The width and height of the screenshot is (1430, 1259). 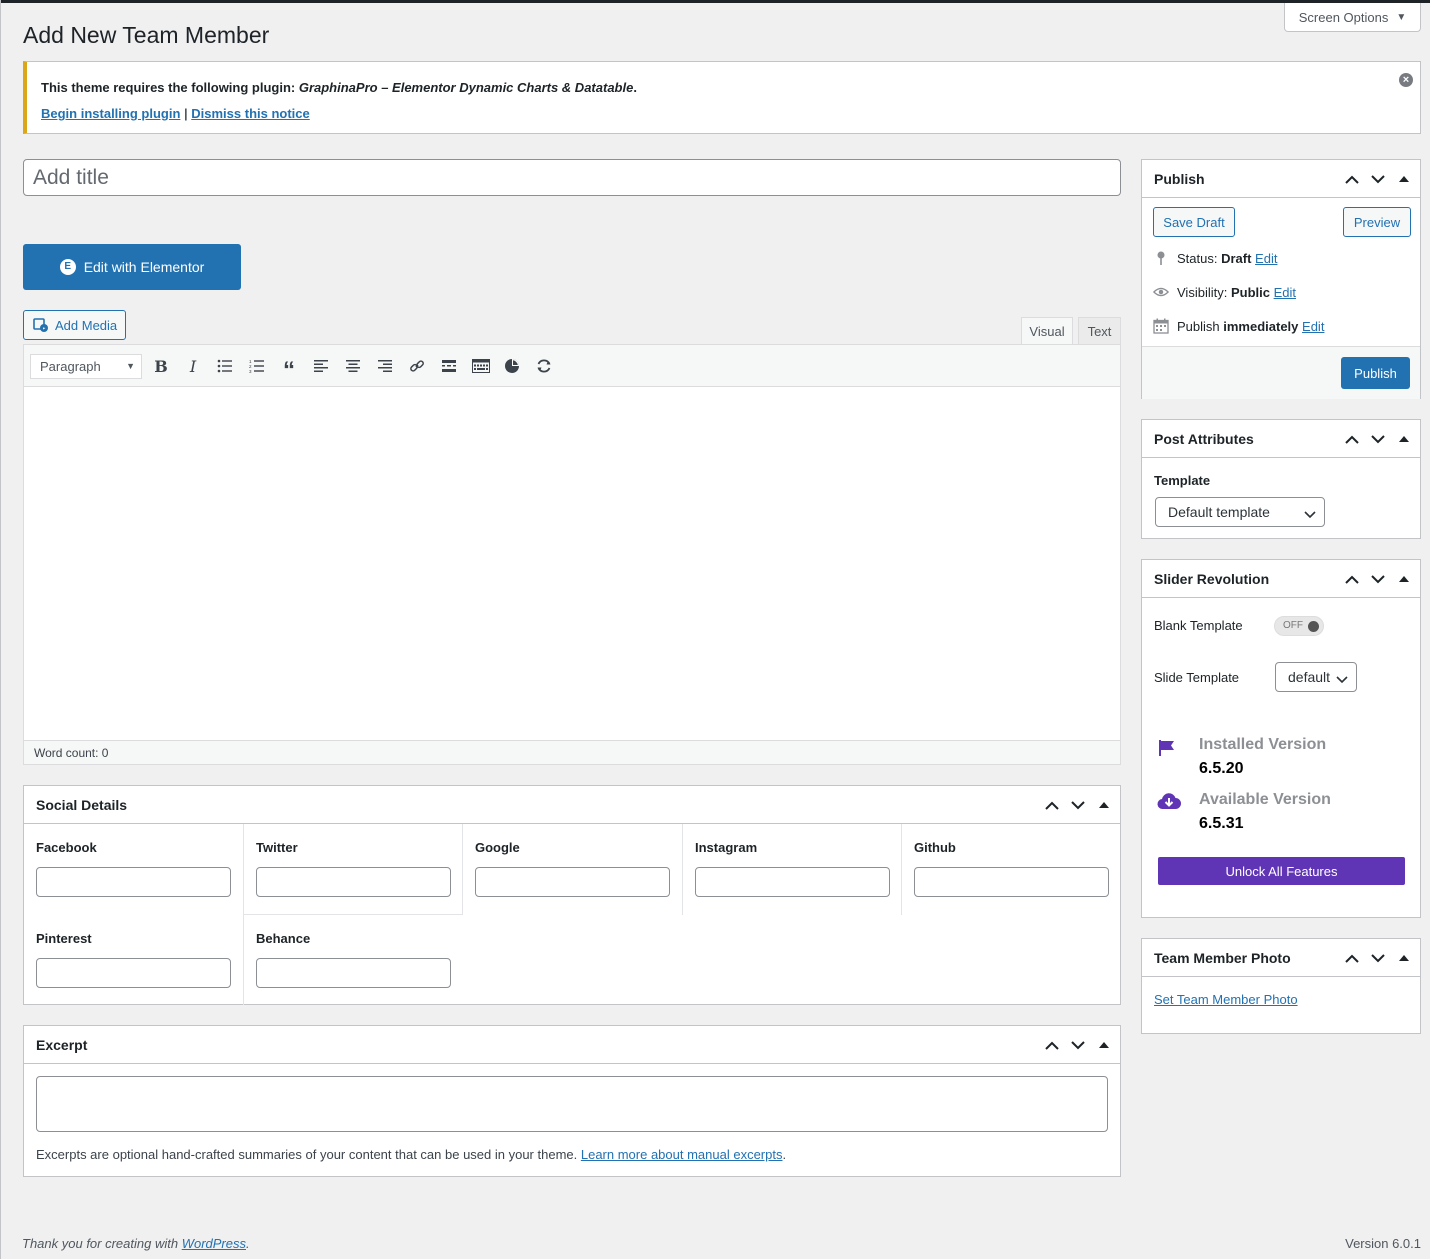 I want to click on read-more-icon, so click(x=449, y=366).